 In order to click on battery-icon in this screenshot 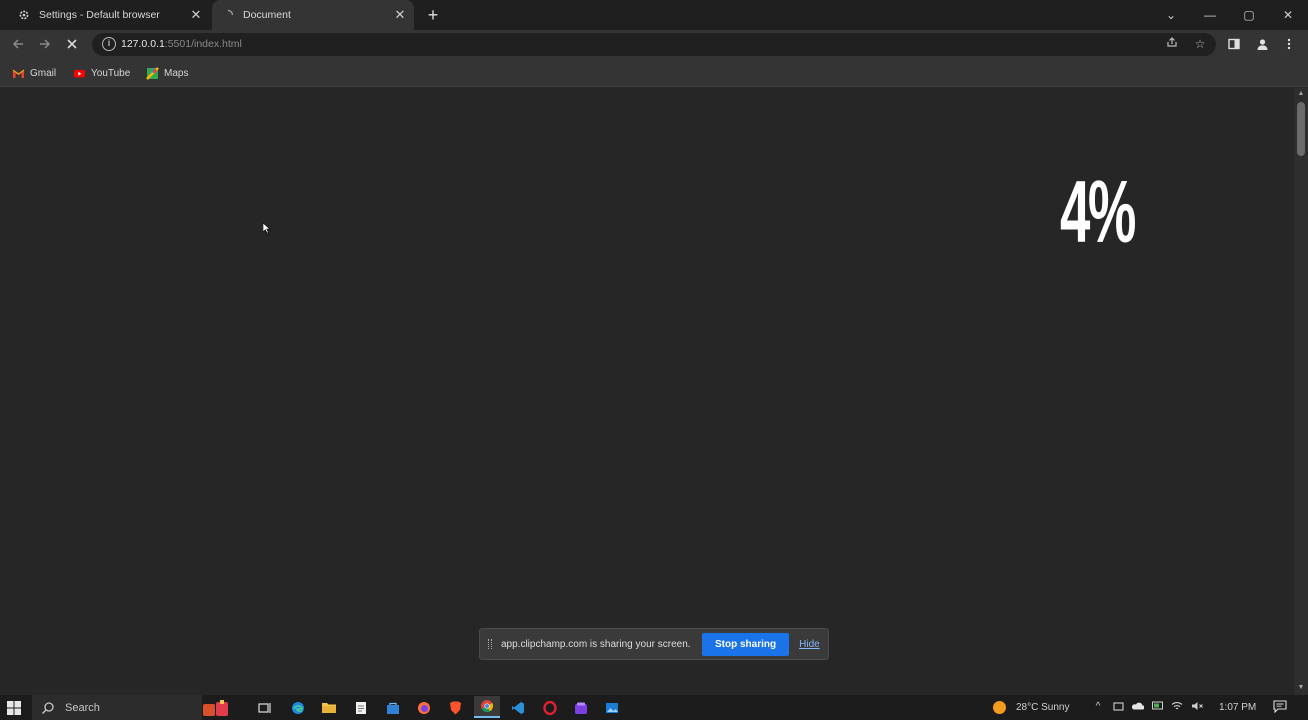, I will do `click(1158, 707)`.